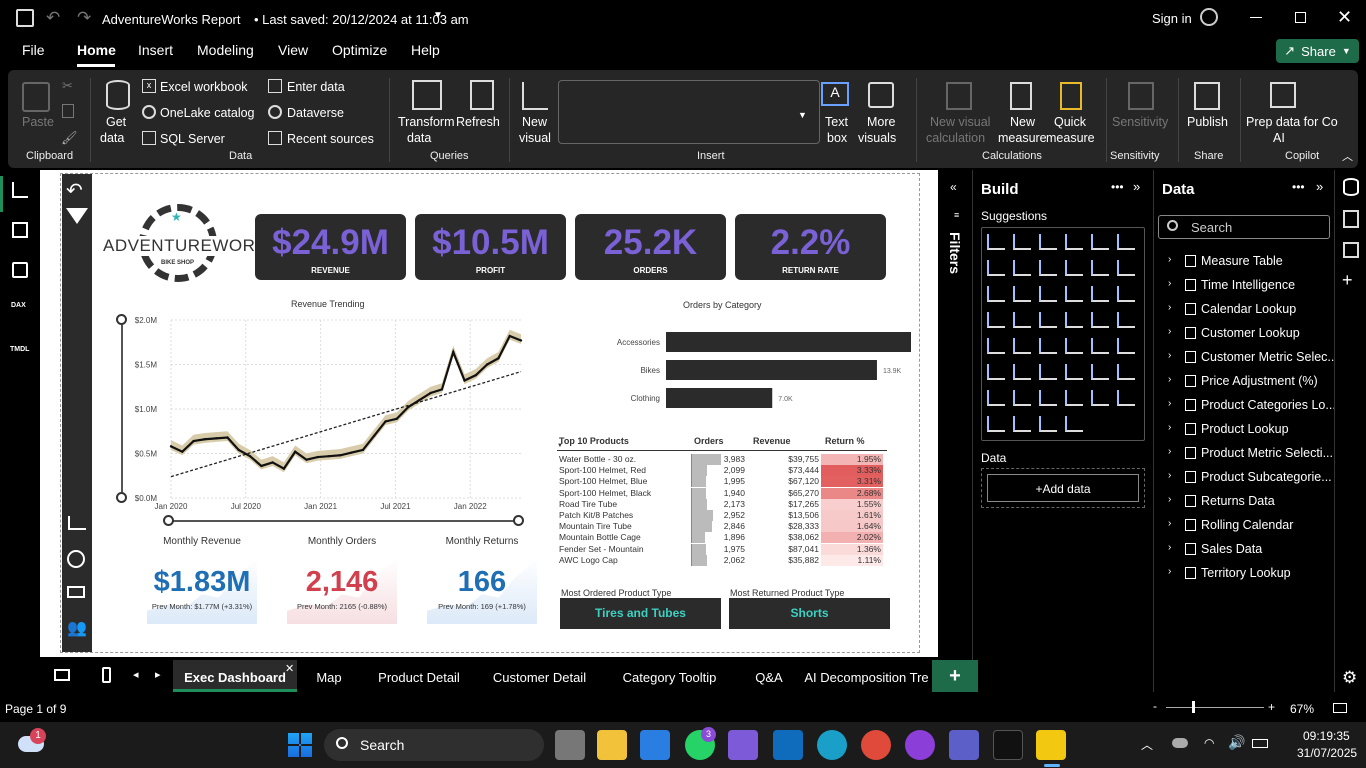 This screenshot has height=768, width=1366. I want to click on refresh-button: Refresh, so click(478, 122).